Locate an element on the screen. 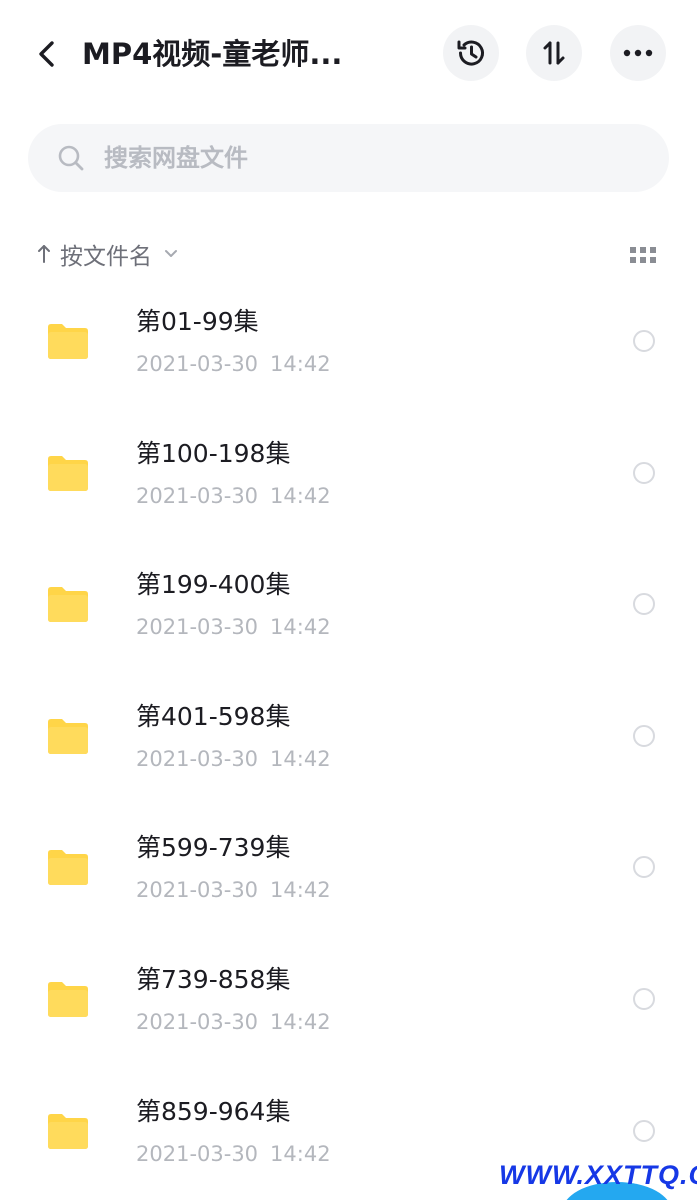  file-name: 第739-858集 is located at coordinates (213, 979).